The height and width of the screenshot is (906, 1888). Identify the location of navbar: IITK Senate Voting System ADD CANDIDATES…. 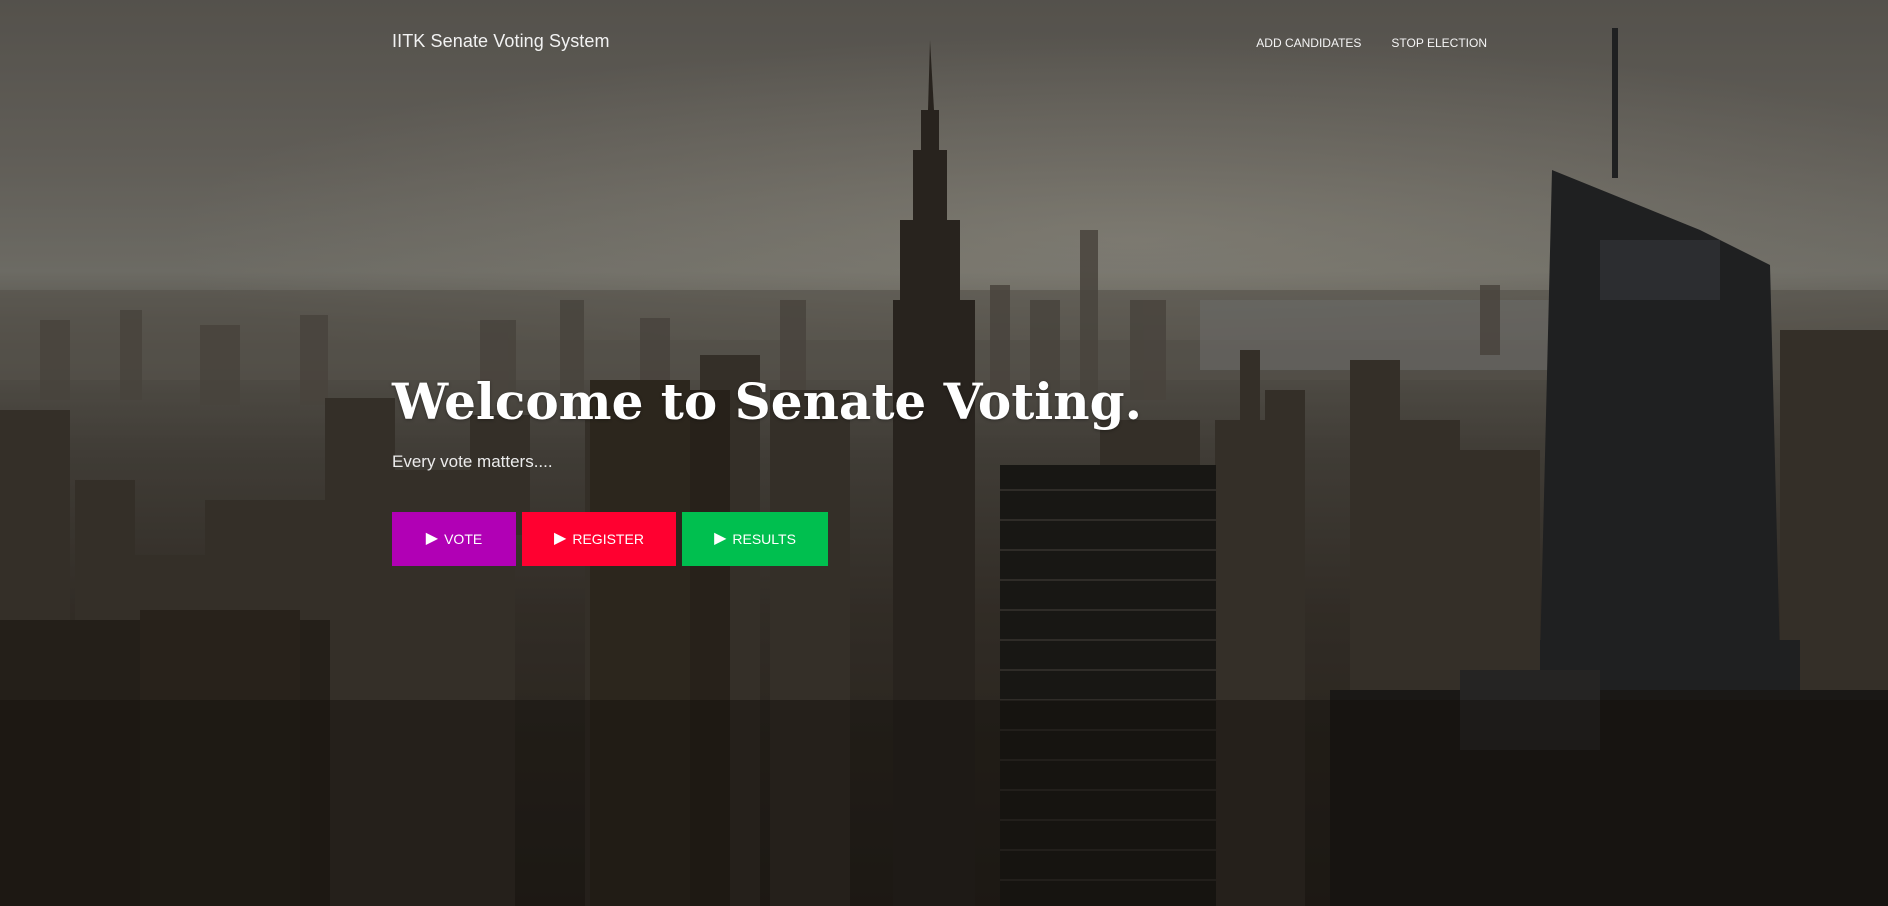
(944, 44).